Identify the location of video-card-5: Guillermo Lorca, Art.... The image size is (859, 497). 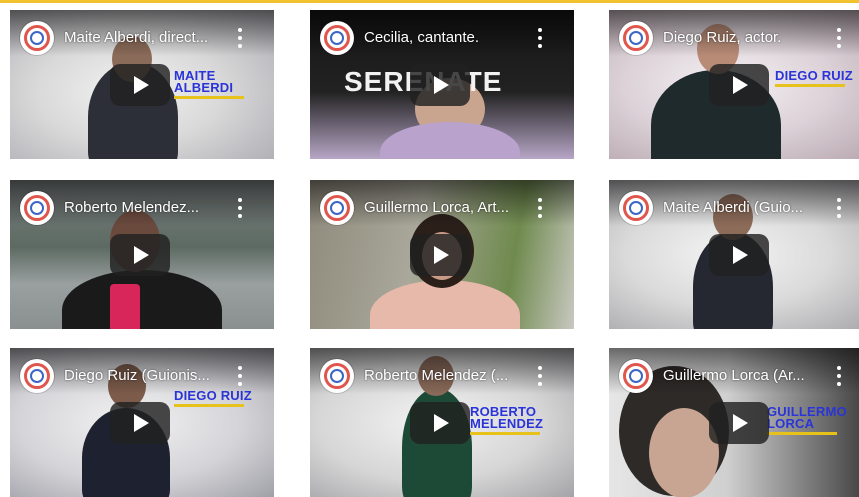
(442, 254).